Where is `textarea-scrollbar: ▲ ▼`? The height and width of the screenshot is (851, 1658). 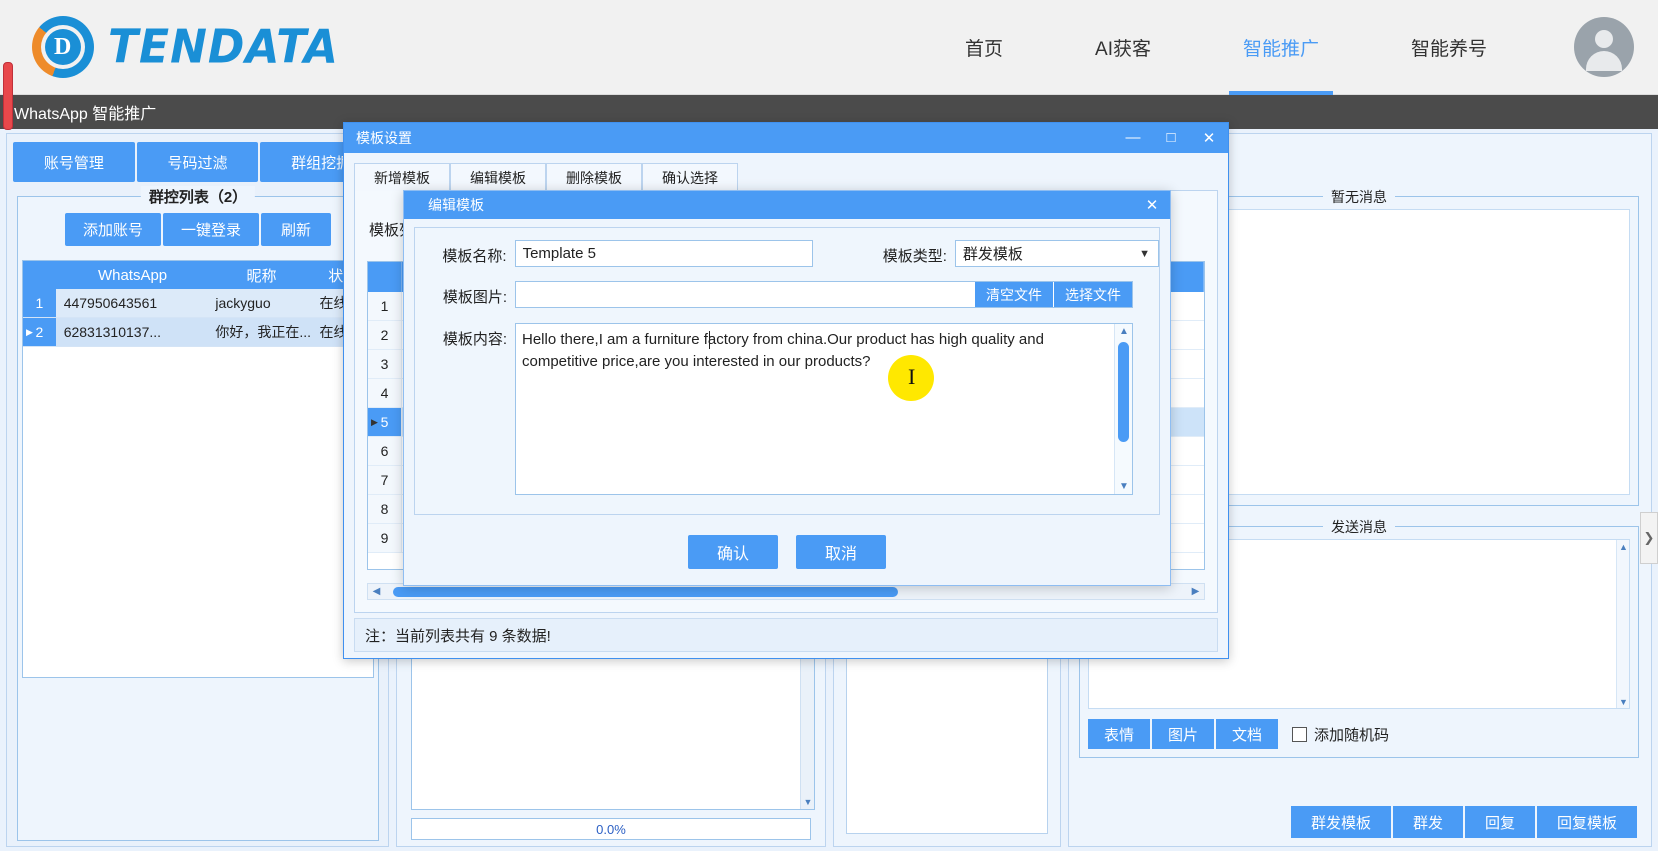 textarea-scrollbar: ▲ ▼ is located at coordinates (1123, 409).